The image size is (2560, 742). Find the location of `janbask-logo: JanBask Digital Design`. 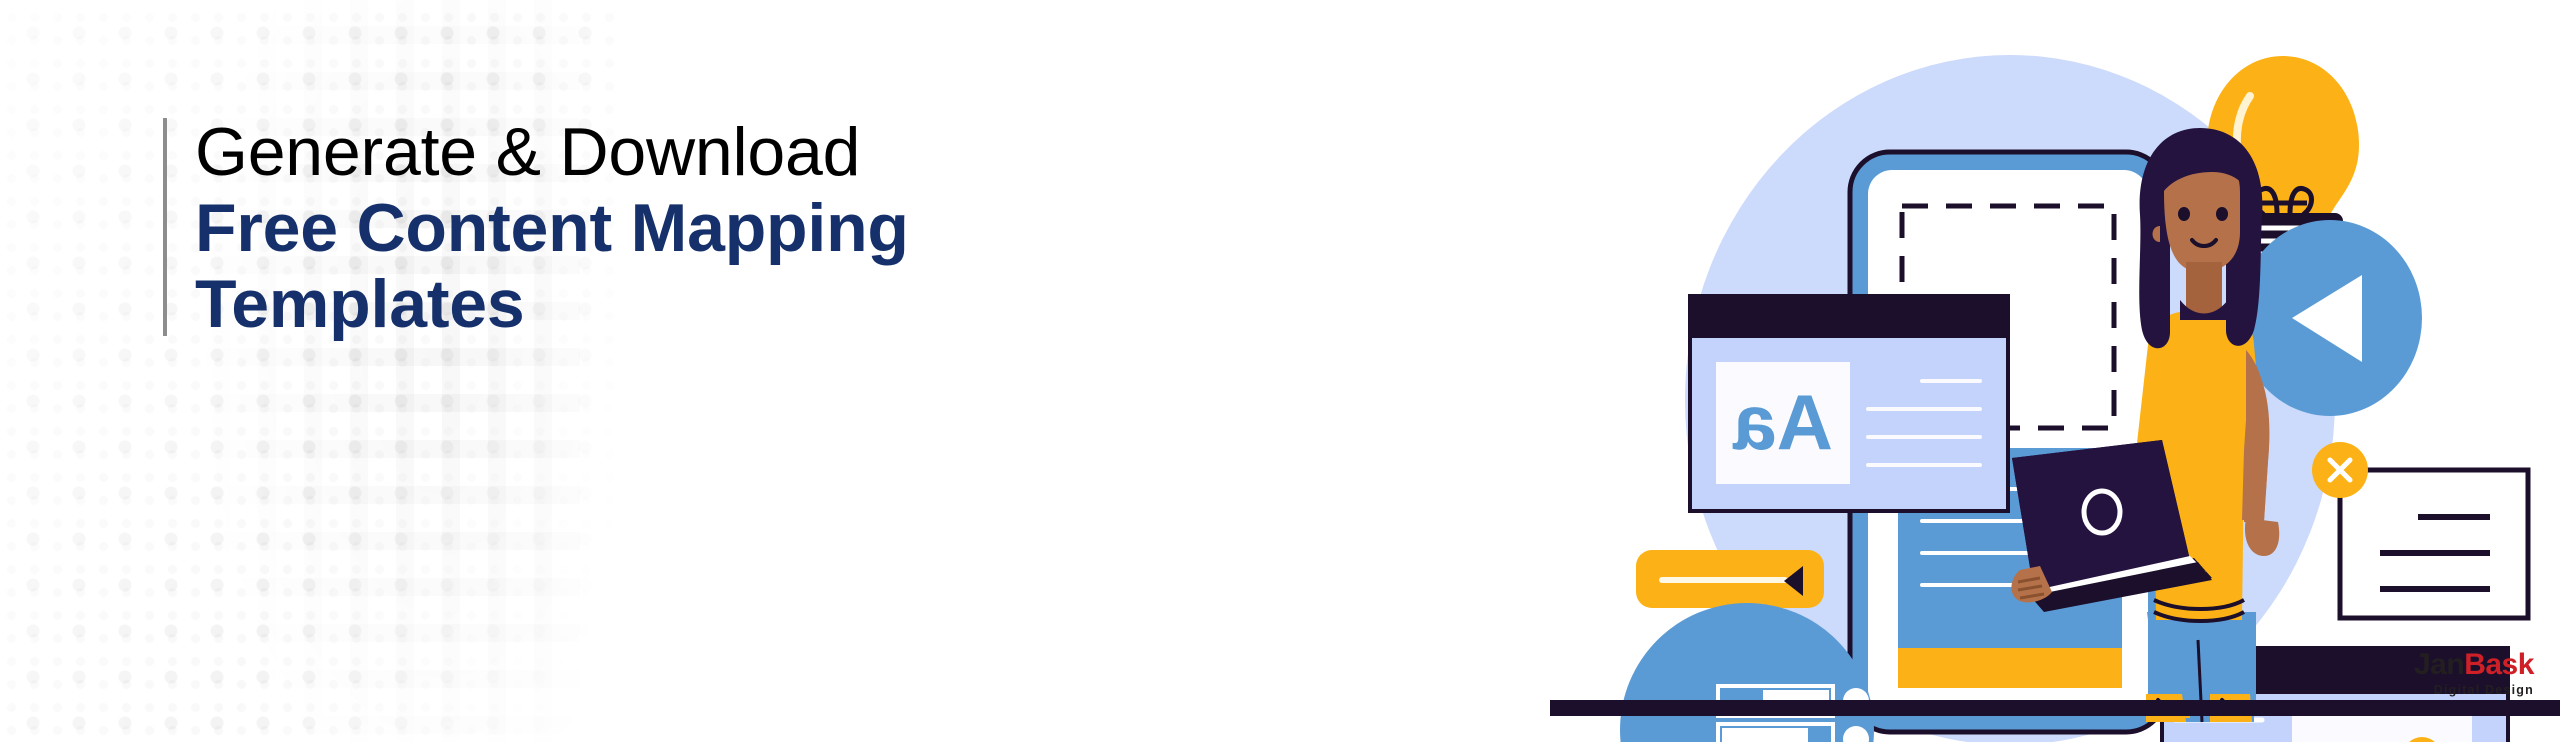

janbask-logo: JanBask Digital Design is located at coordinates (2474, 673).